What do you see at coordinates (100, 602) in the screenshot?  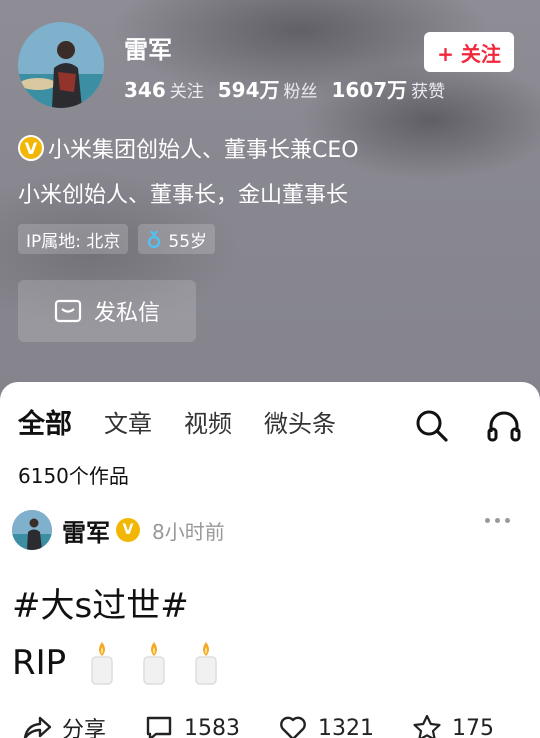 I see `post-hashtag-title: #大s过世#` at bounding box center [100, 602].